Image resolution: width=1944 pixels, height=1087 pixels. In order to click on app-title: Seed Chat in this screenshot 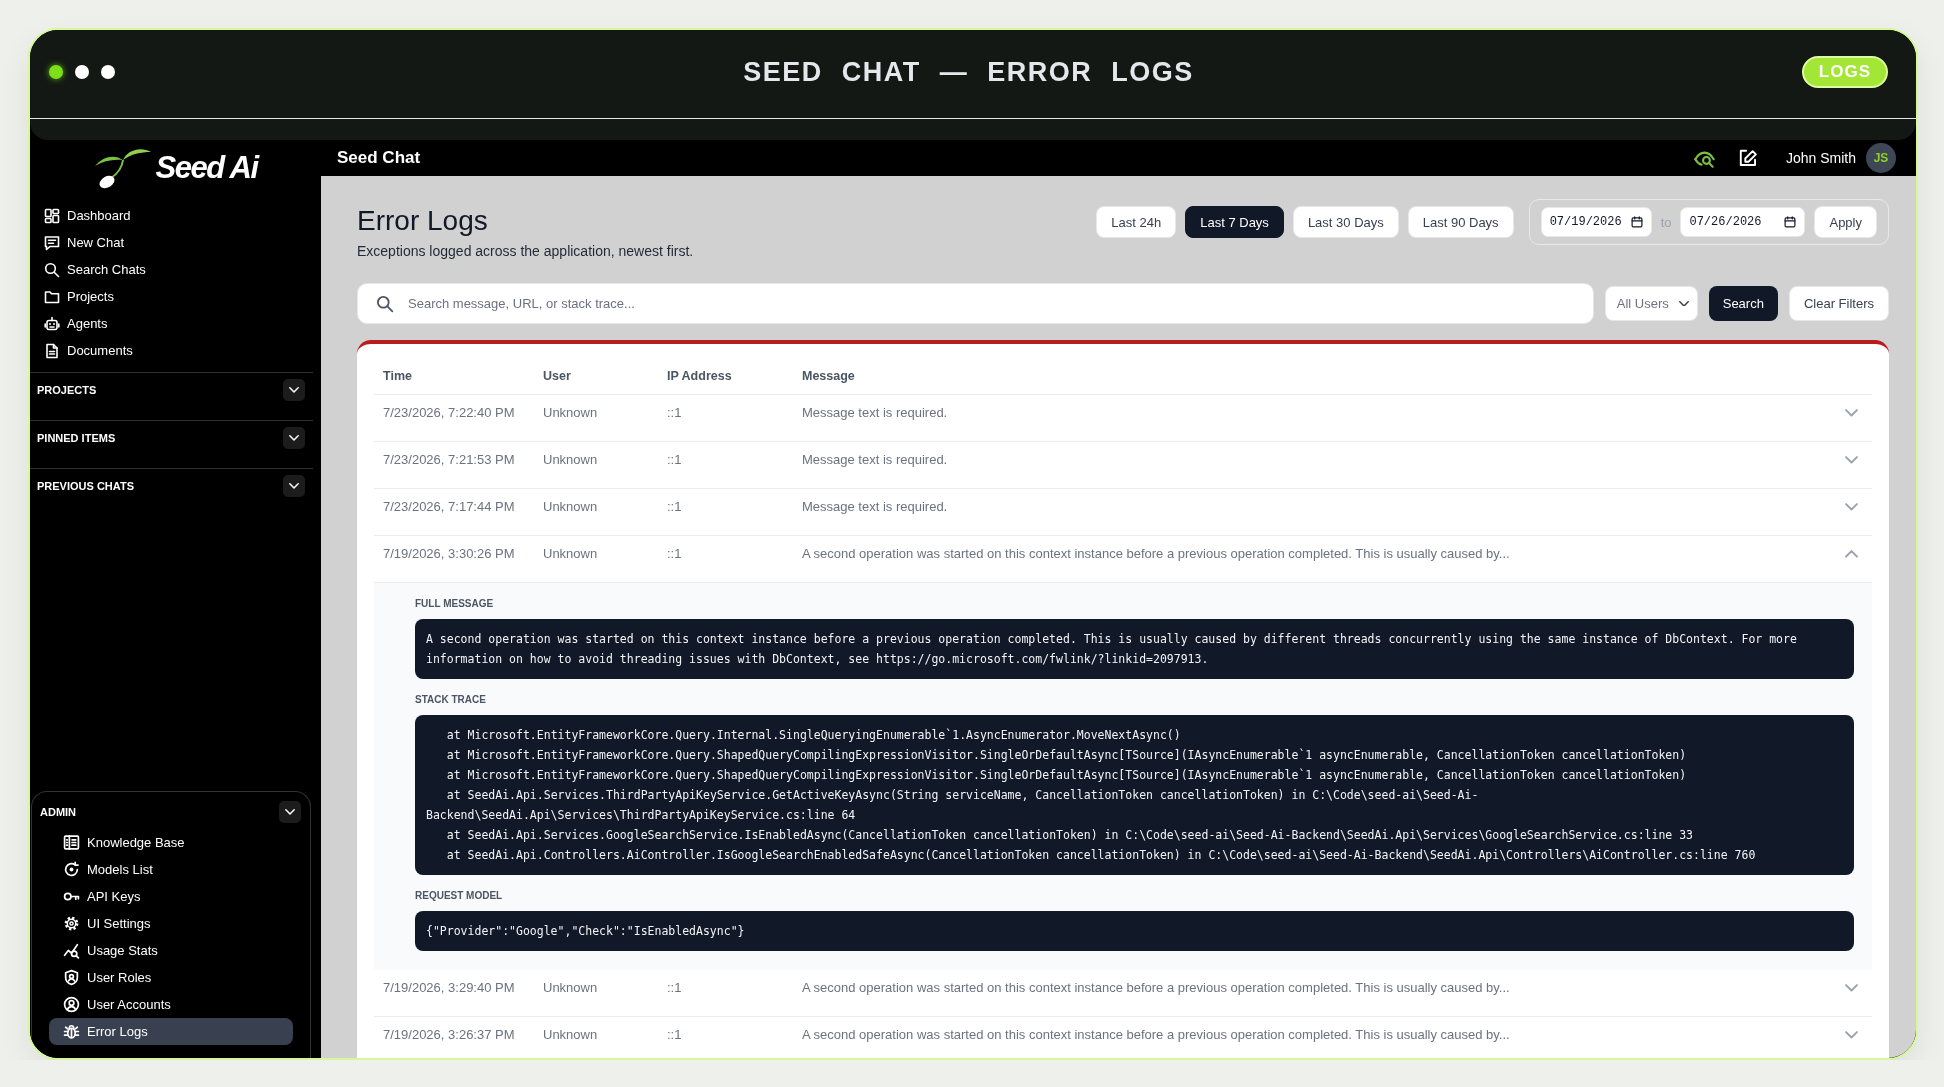, I will do `click(379, 158)`.